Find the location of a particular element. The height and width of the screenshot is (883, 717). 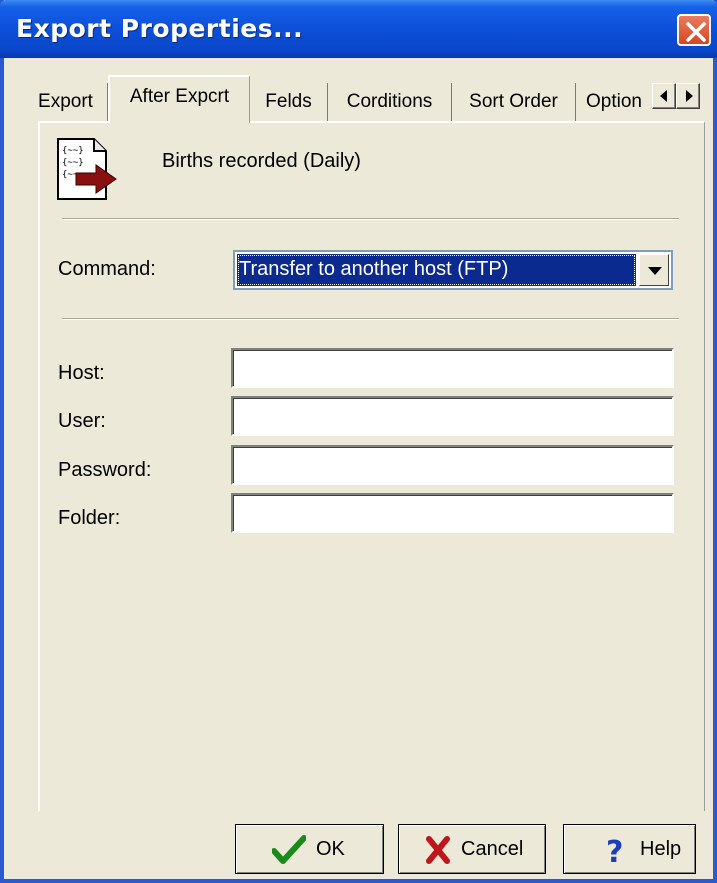

cancel-x-icon is located at coordinates (438, 850).